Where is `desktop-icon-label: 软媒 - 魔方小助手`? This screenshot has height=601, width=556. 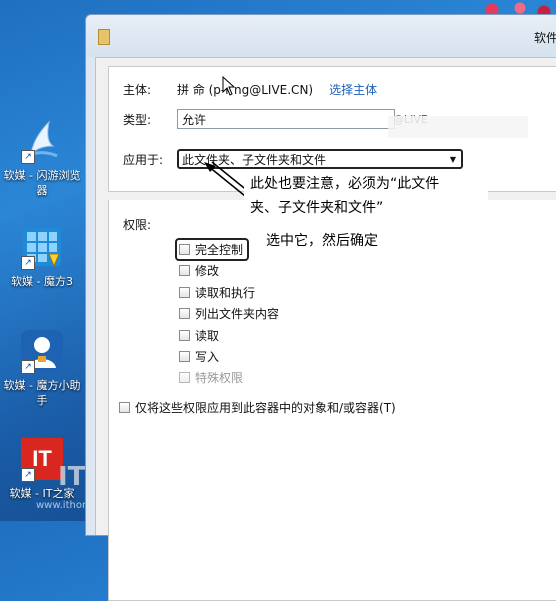 desktop-icon-label: 软媒 - 魔方小助手 is located at coordinates (42, 393).